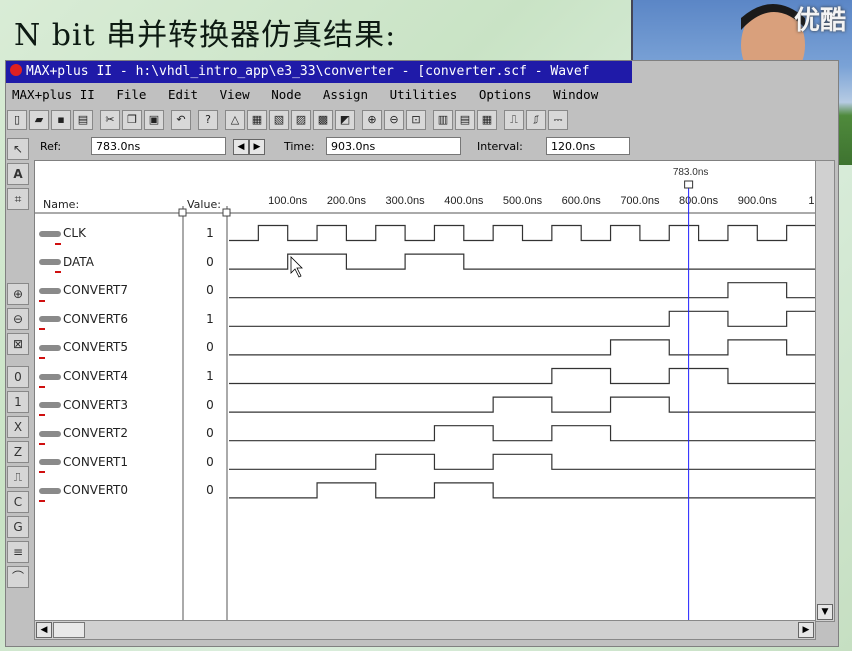 The height and width of the screenshot is (651, 852). I want to click on waveform-clk, so click(522, 233).